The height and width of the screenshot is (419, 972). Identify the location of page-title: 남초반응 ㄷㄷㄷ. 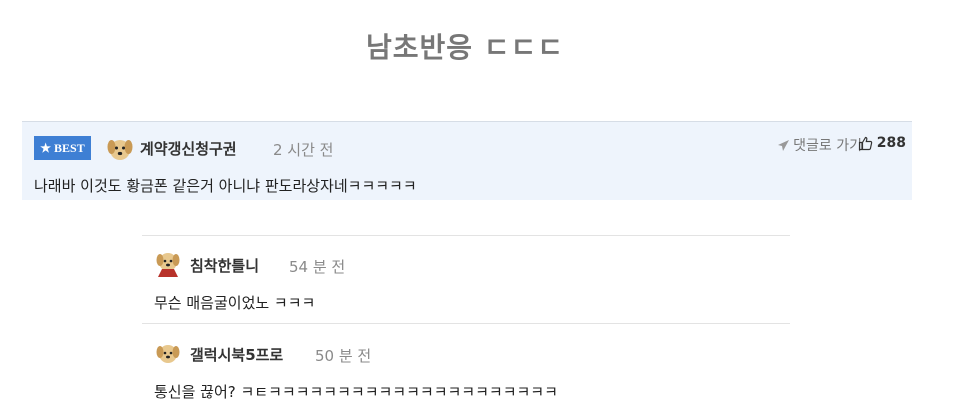
(465, 47).